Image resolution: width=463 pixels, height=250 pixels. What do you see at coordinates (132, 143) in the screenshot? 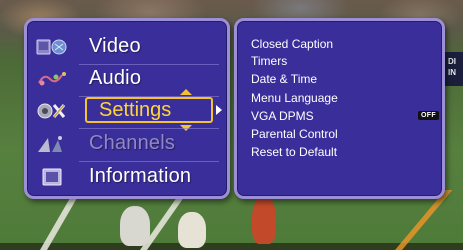
I see `menu-item-label: Channels` at bounding box center [132, 143].